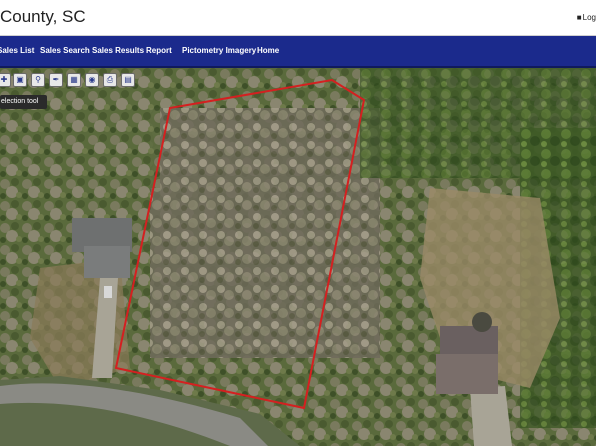 This screenshot has height=446, width=596. I want to click on layers-tool-button: ▦, so click(74, 80).